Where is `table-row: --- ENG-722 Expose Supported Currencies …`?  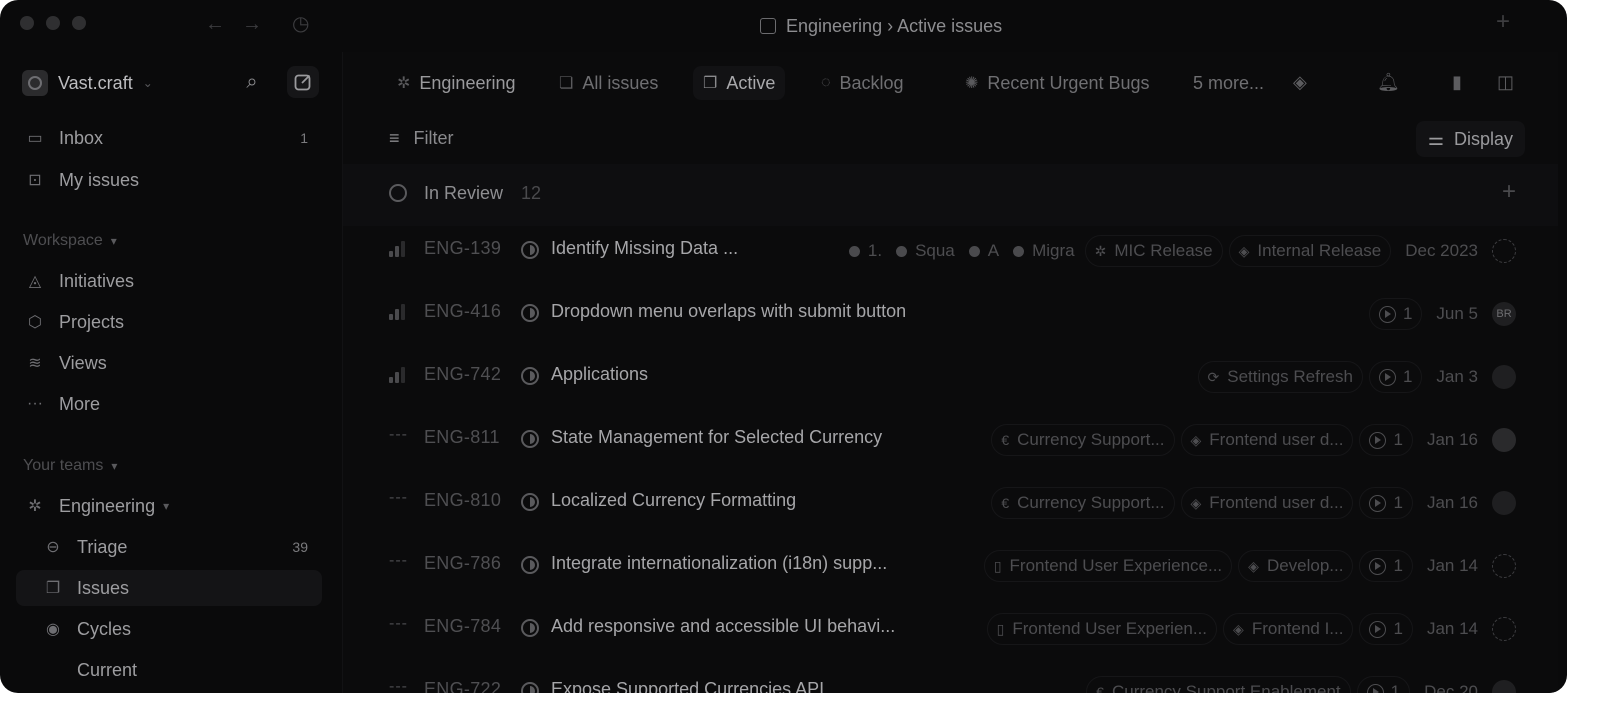 table-row: --- ENG-722 Expose Supported Currencies … is located at coordinates (950, 677).